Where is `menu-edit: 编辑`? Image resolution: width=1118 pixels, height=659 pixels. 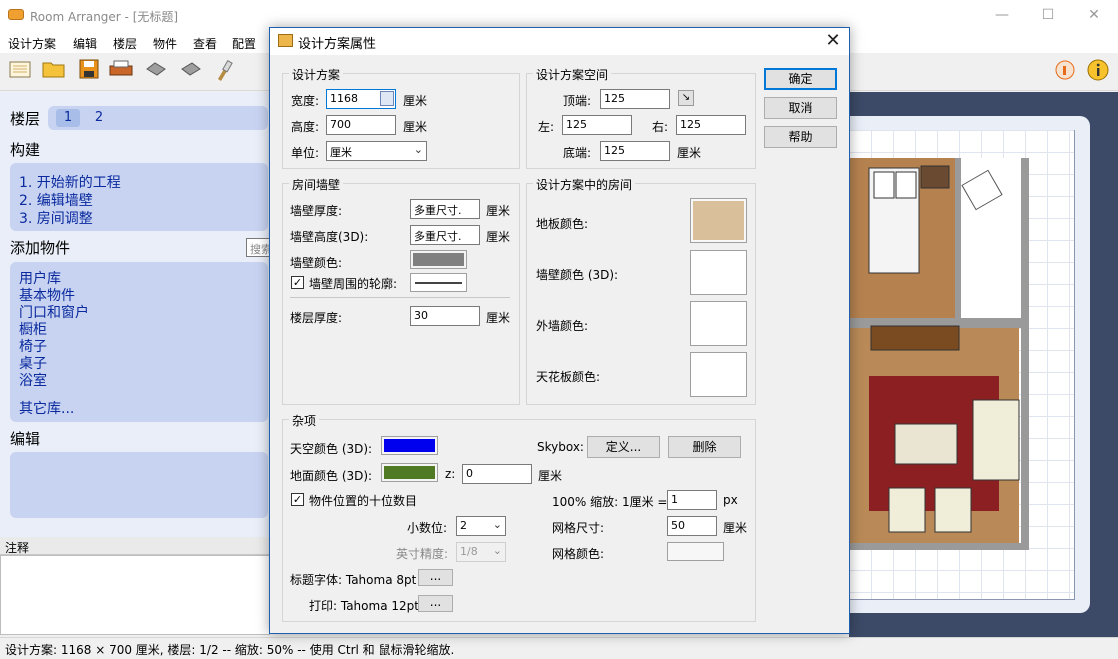 menu-edit: 编辑 is located at coordinates (85, 43).